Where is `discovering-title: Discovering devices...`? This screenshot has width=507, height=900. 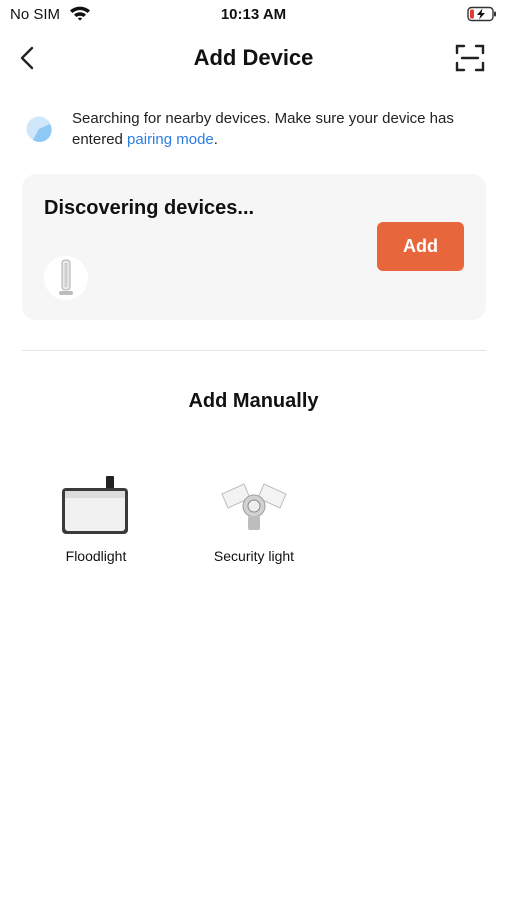 discovering-title: Discovering devices... is located at coordinates (149, 208).